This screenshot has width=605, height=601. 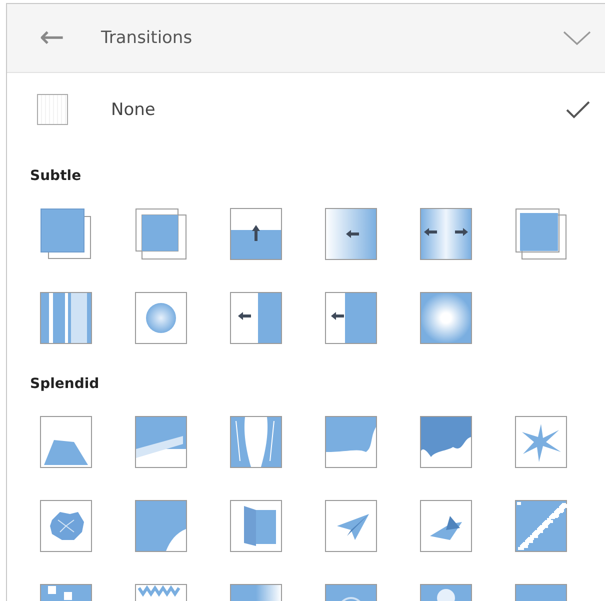 I want to click on option-label: None, so click(x=133, y=110).